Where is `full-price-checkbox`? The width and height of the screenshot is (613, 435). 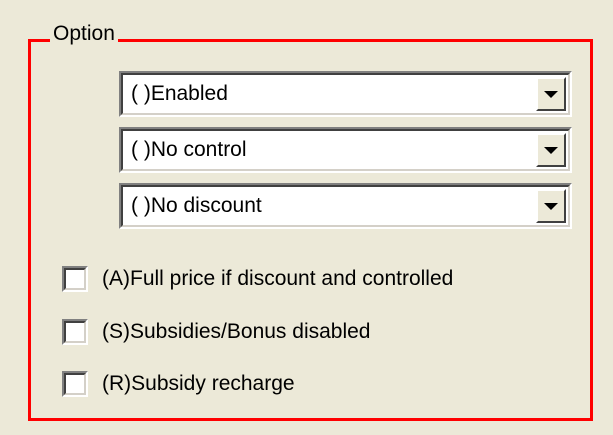
full-price-checkbox is located at coordinates (75, 279).